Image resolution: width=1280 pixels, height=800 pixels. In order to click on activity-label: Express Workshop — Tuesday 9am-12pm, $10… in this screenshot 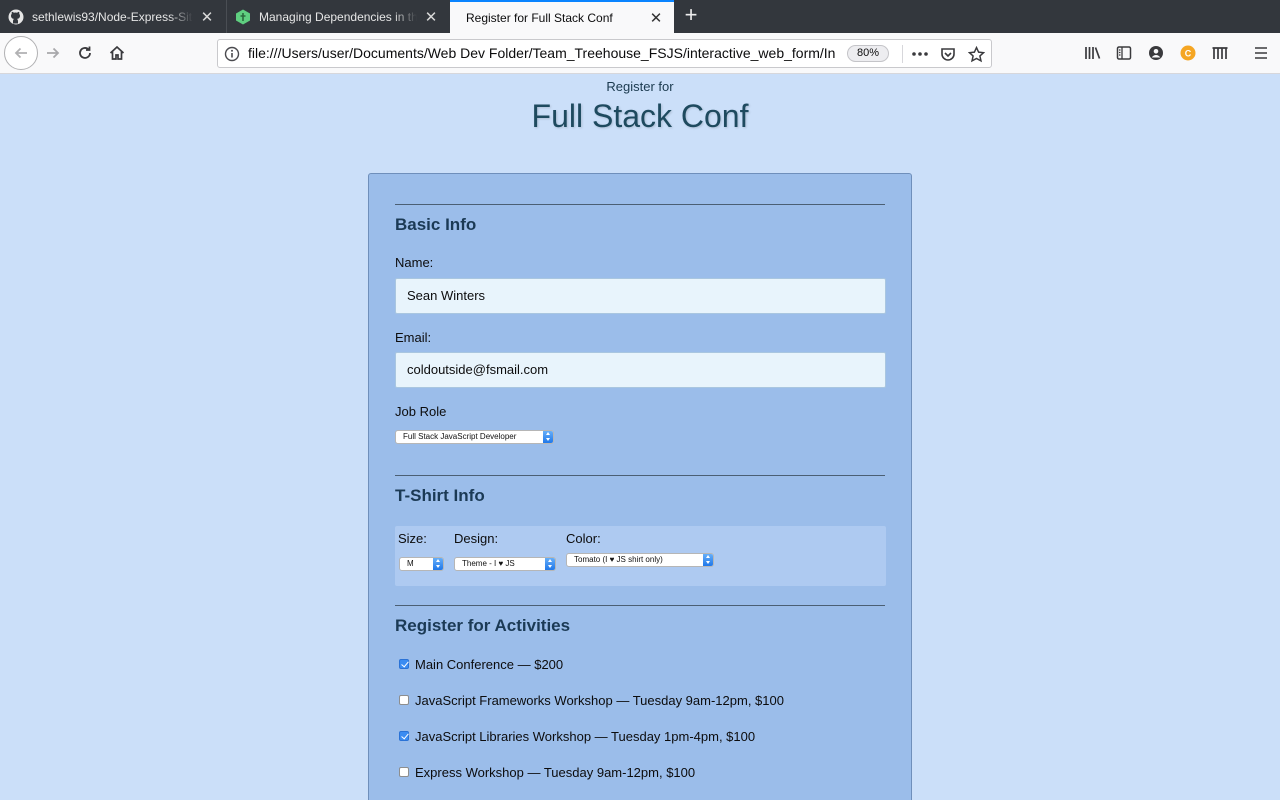, I will do `click(555, 772)`.